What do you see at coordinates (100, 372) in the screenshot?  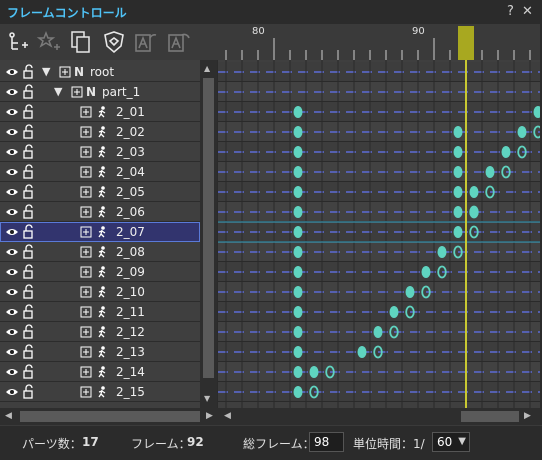 I see `tree-part-row: 2_14` at bounding box center [100, 372].